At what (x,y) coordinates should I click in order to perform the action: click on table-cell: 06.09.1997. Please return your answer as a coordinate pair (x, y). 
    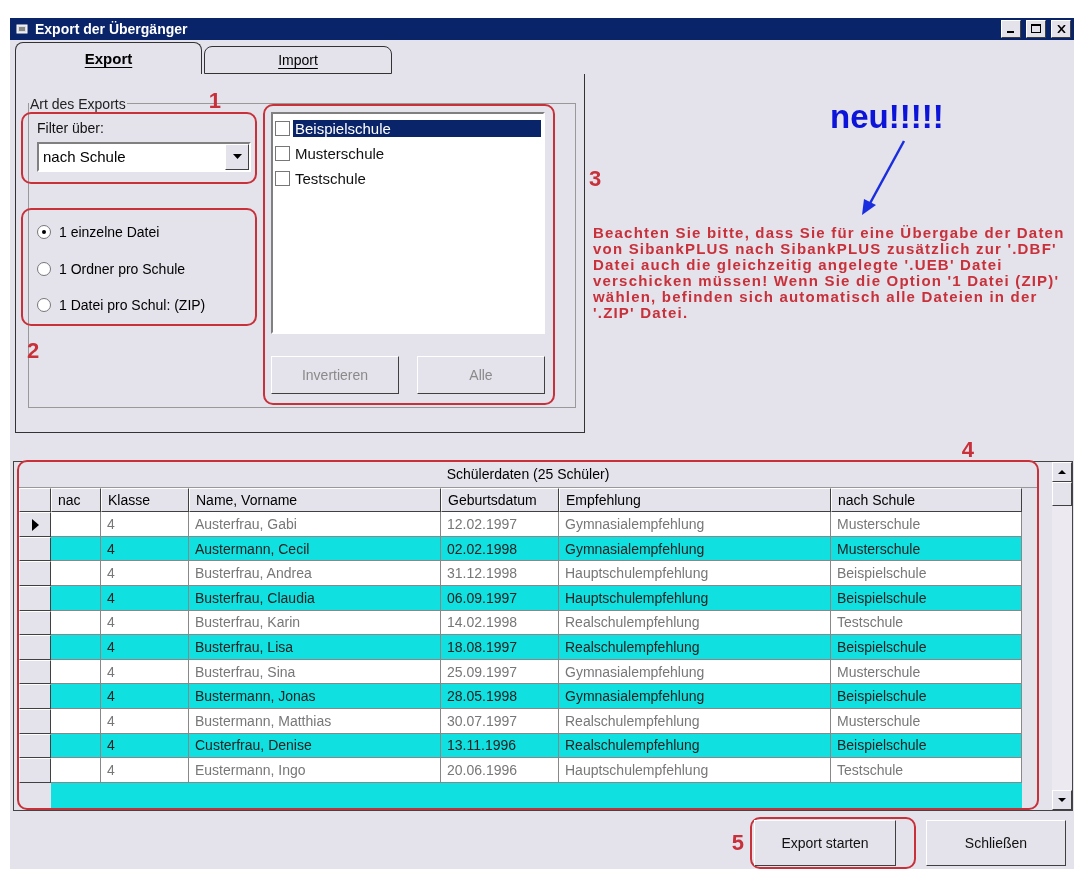
    Looking at the image, I should click on (500, 598).